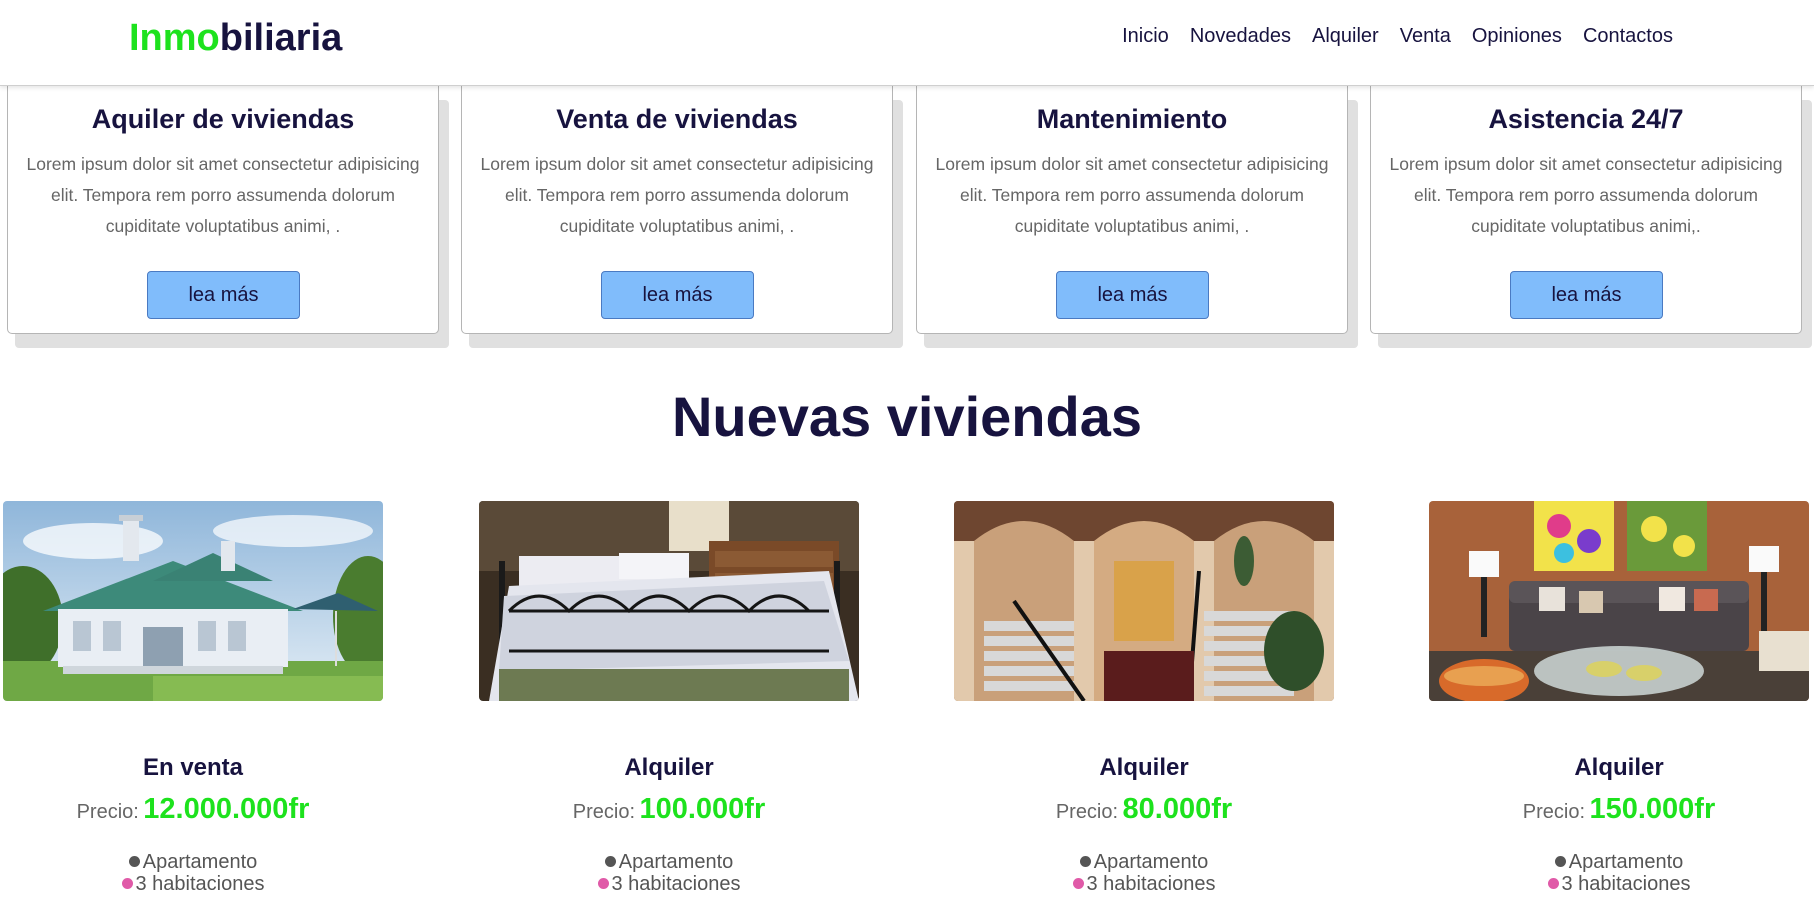 The image size is (1814, 900). Describe the element at coordinates (1240, 36) in the screenshot. I see `nav-link-novedades: Novedades` at that location.